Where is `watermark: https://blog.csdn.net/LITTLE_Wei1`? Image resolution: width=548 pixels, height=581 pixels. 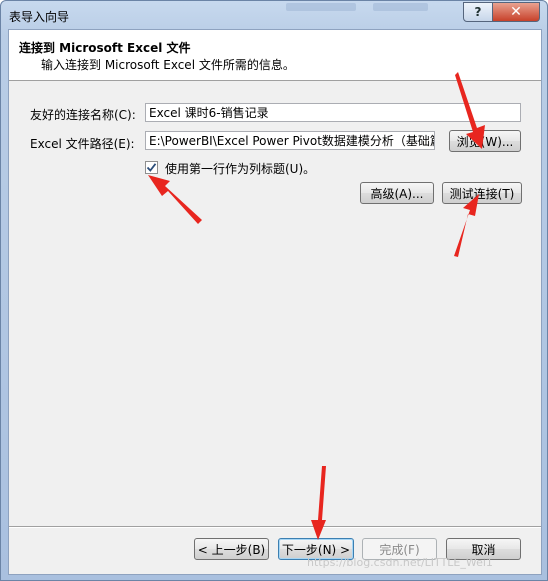 watermark: https://blog.csdn.net/LITTLE_Wei1 is located at coordinates (400, 562).